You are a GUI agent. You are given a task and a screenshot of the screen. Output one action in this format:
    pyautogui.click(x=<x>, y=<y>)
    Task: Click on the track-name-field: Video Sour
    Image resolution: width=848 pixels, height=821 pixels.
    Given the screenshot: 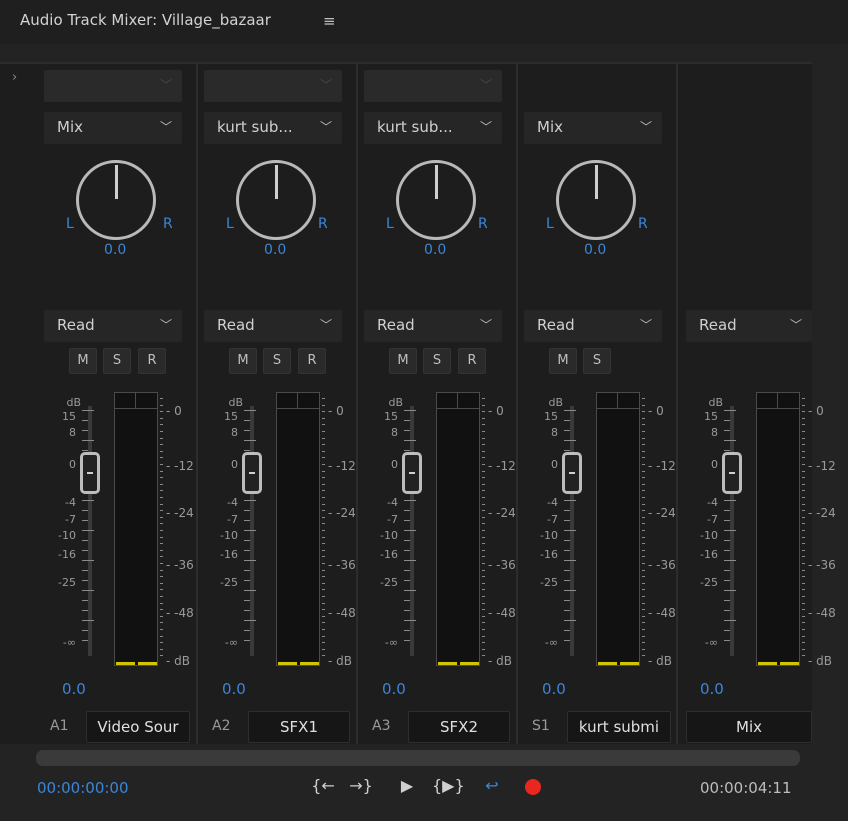 What is the action you would take?
    pyautogui.click(x=138, y=727)
    